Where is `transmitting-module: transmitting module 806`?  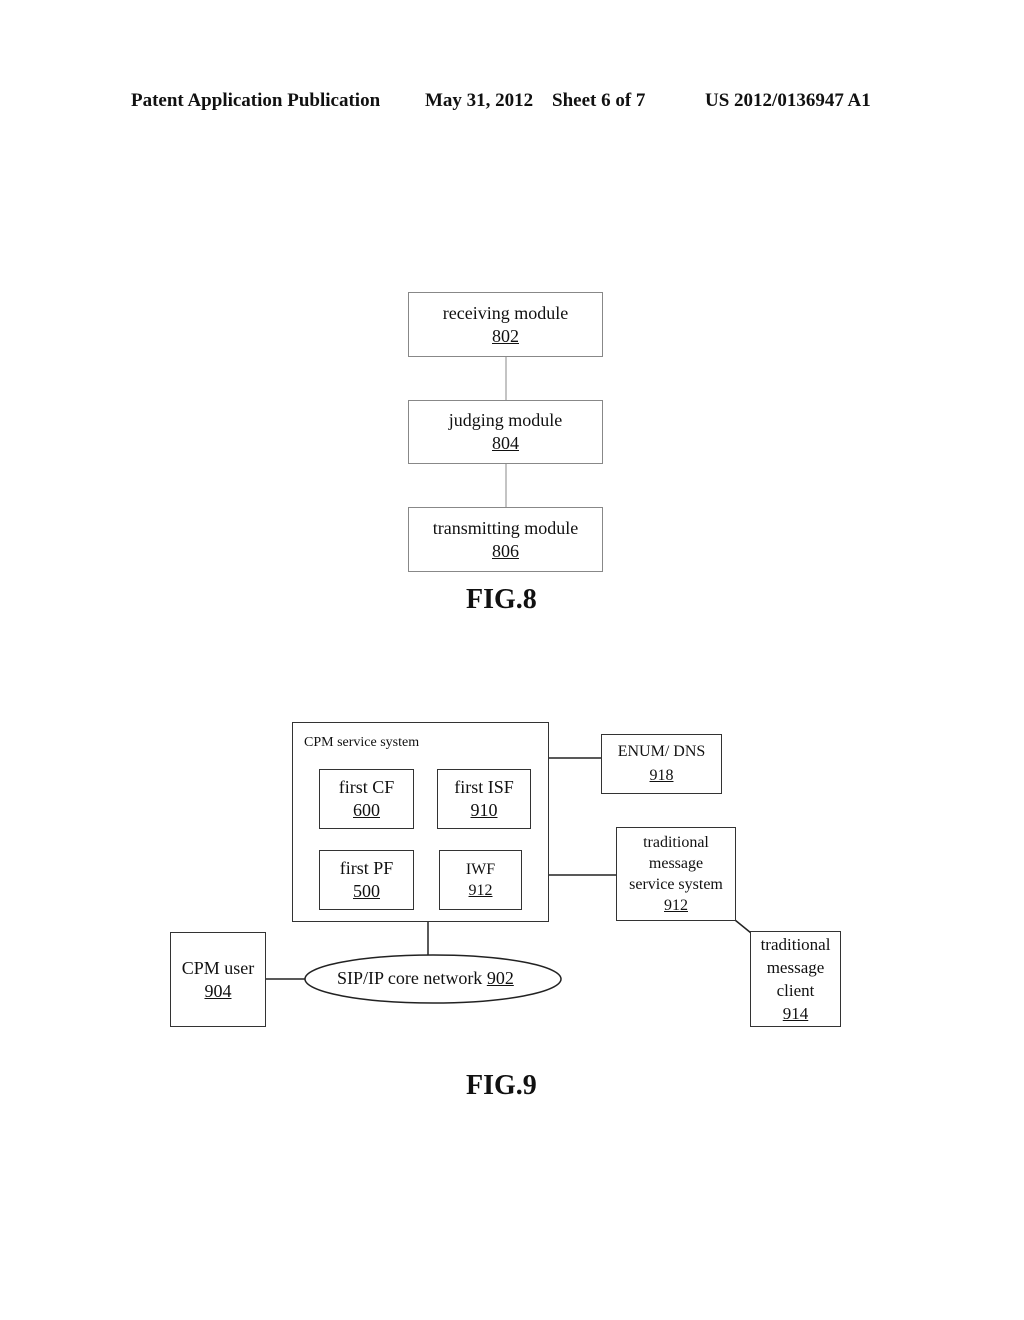 transmitting-module: transmitting module 806 is located at coordinates (505, 539).